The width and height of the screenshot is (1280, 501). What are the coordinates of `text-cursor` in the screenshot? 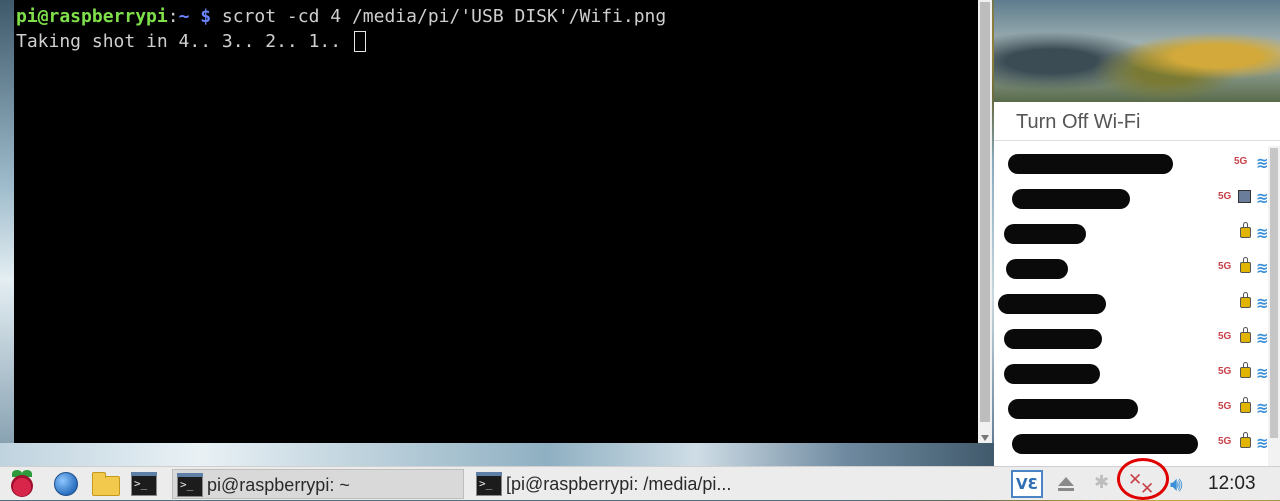 It's located at (359, 41).